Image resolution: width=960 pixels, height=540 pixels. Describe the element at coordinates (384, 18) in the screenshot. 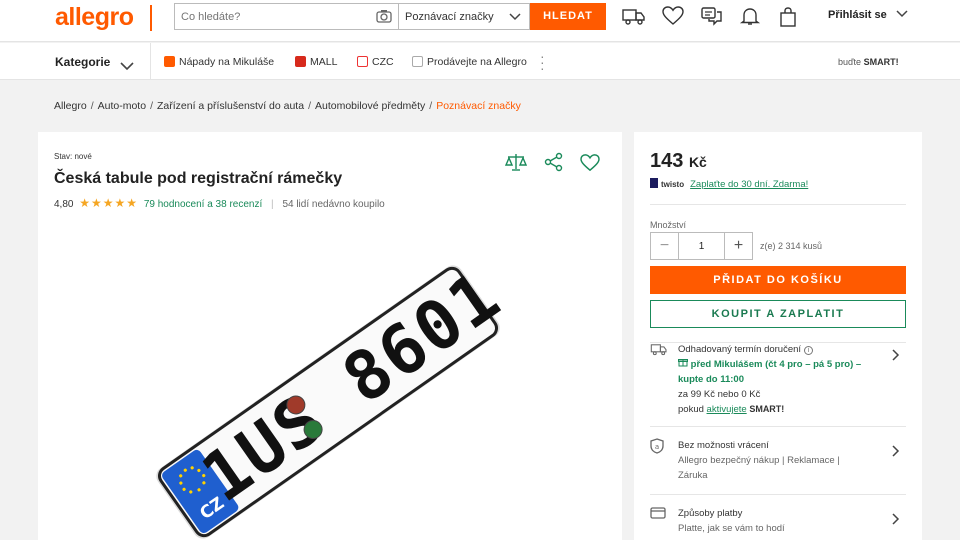

I see `camera-icon` at that location.